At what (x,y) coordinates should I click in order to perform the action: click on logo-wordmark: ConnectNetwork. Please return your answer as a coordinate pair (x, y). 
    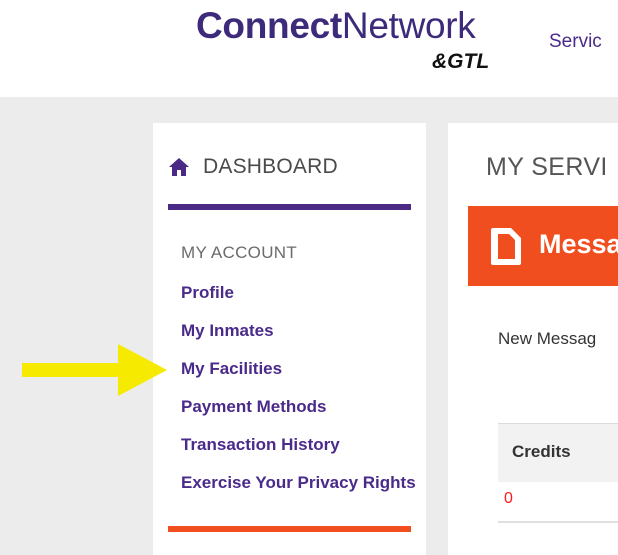
    Looking at the image, I should click on (336, 26).